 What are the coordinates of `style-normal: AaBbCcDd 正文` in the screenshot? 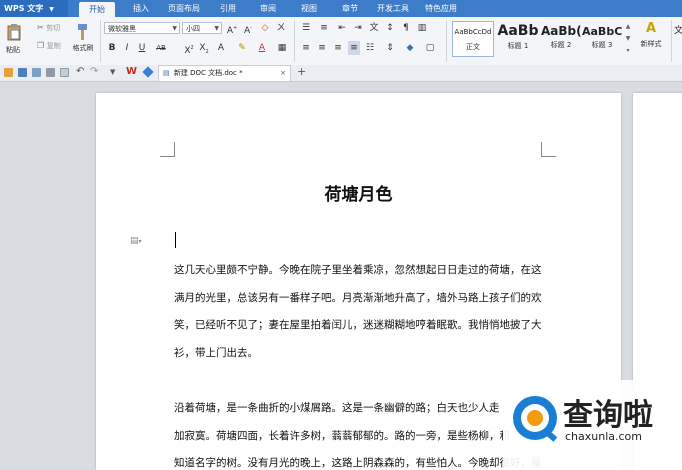 It's located at (473, 39).